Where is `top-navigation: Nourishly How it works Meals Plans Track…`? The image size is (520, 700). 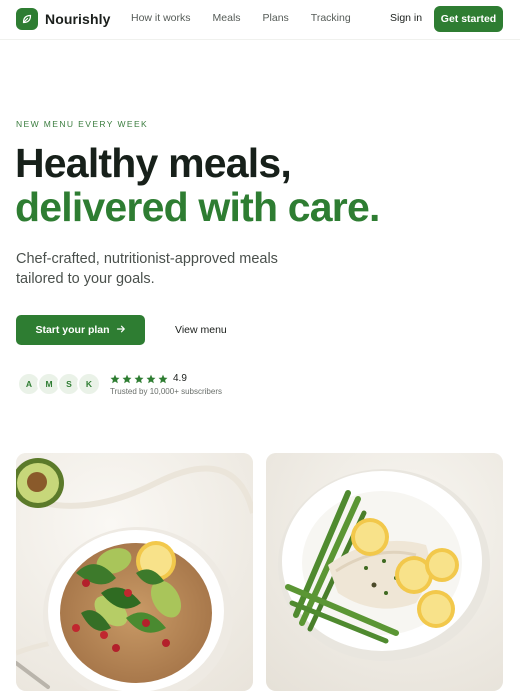
top-navigation: Nourishly How it works Meals Plans Track… is located at coordinates (260, 20).